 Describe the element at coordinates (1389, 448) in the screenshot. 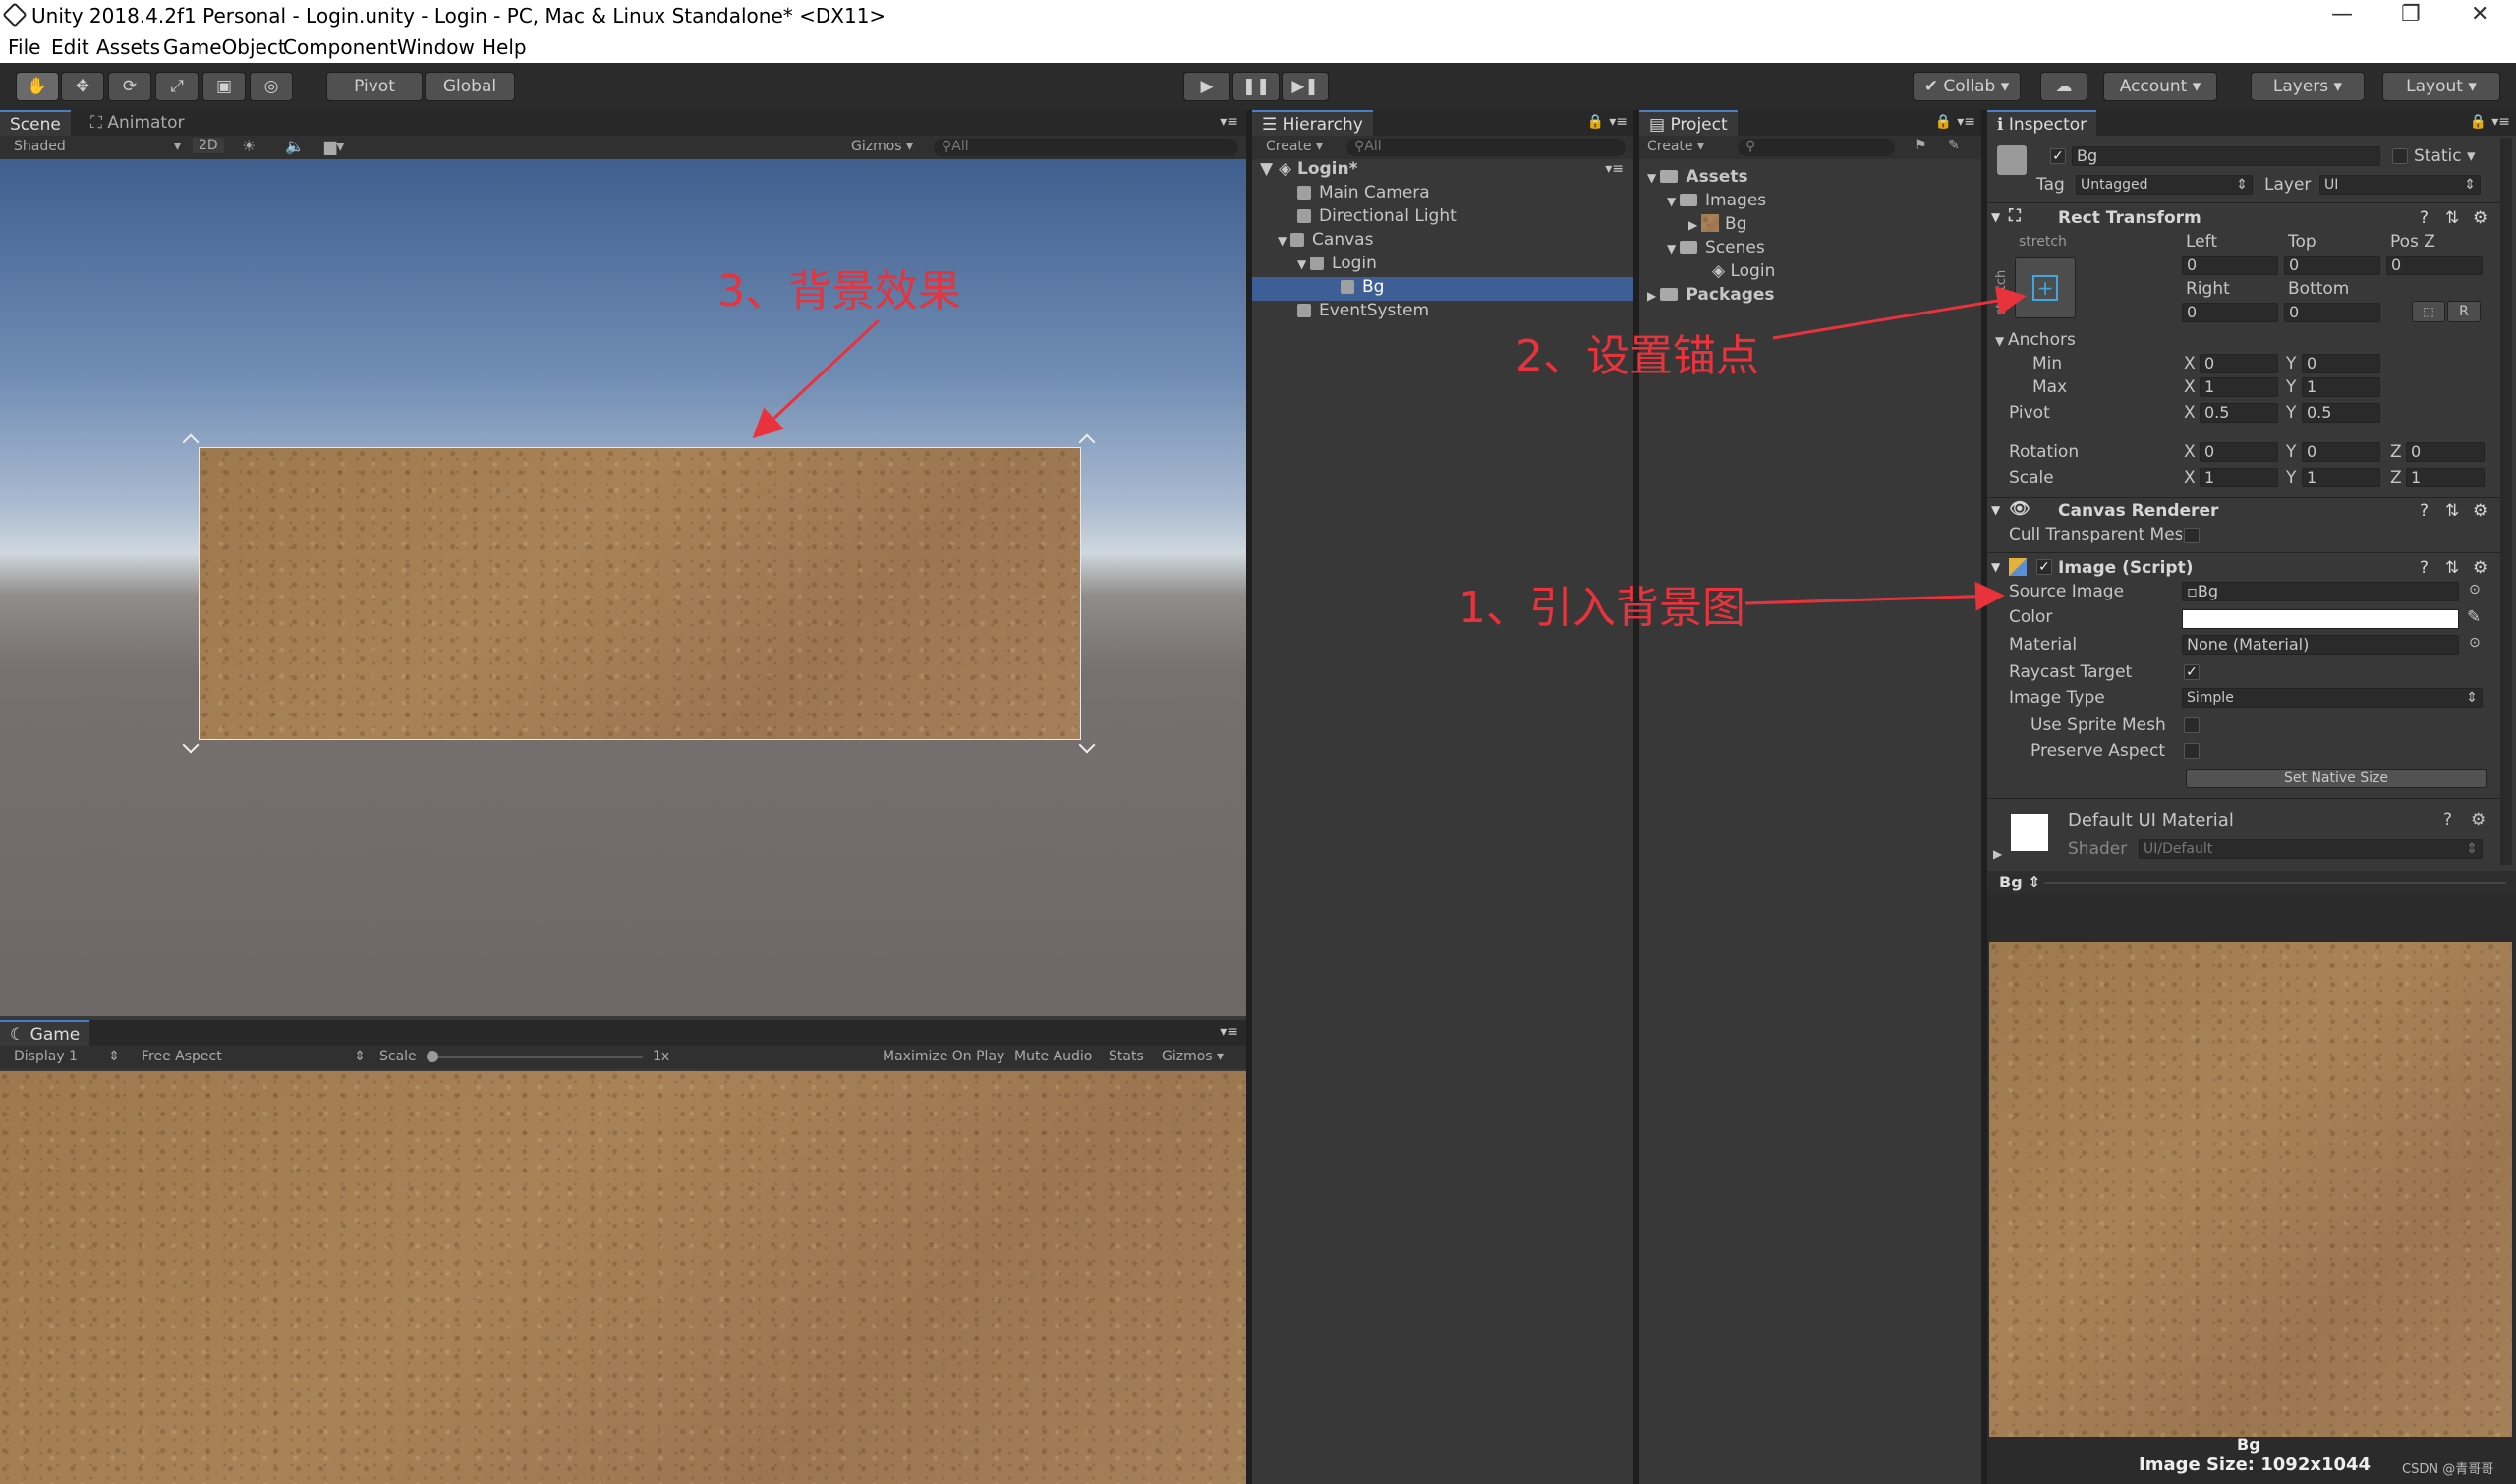

I see `annotation-arrows` at that location.